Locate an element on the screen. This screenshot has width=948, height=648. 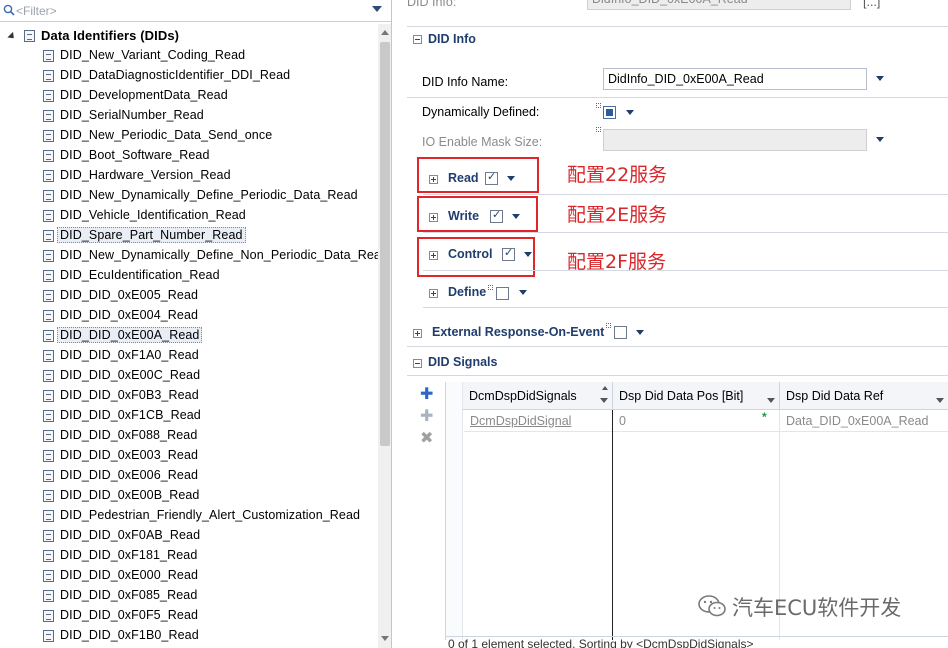
tree-item: DID_DID_0xF085_Read is located at coordinates (188, 596).